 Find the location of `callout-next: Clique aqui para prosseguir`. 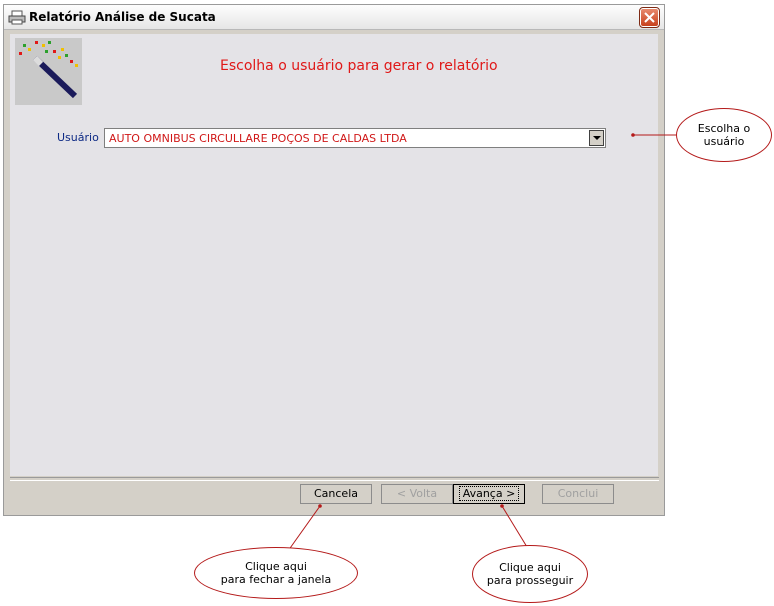

callout-next: Clique aqui para prosseguir is located at coordinates (530, 574).